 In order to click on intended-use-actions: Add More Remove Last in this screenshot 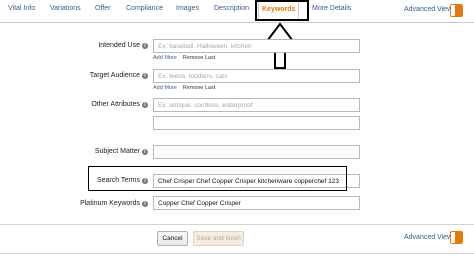, I will do `click(184, 58)`.